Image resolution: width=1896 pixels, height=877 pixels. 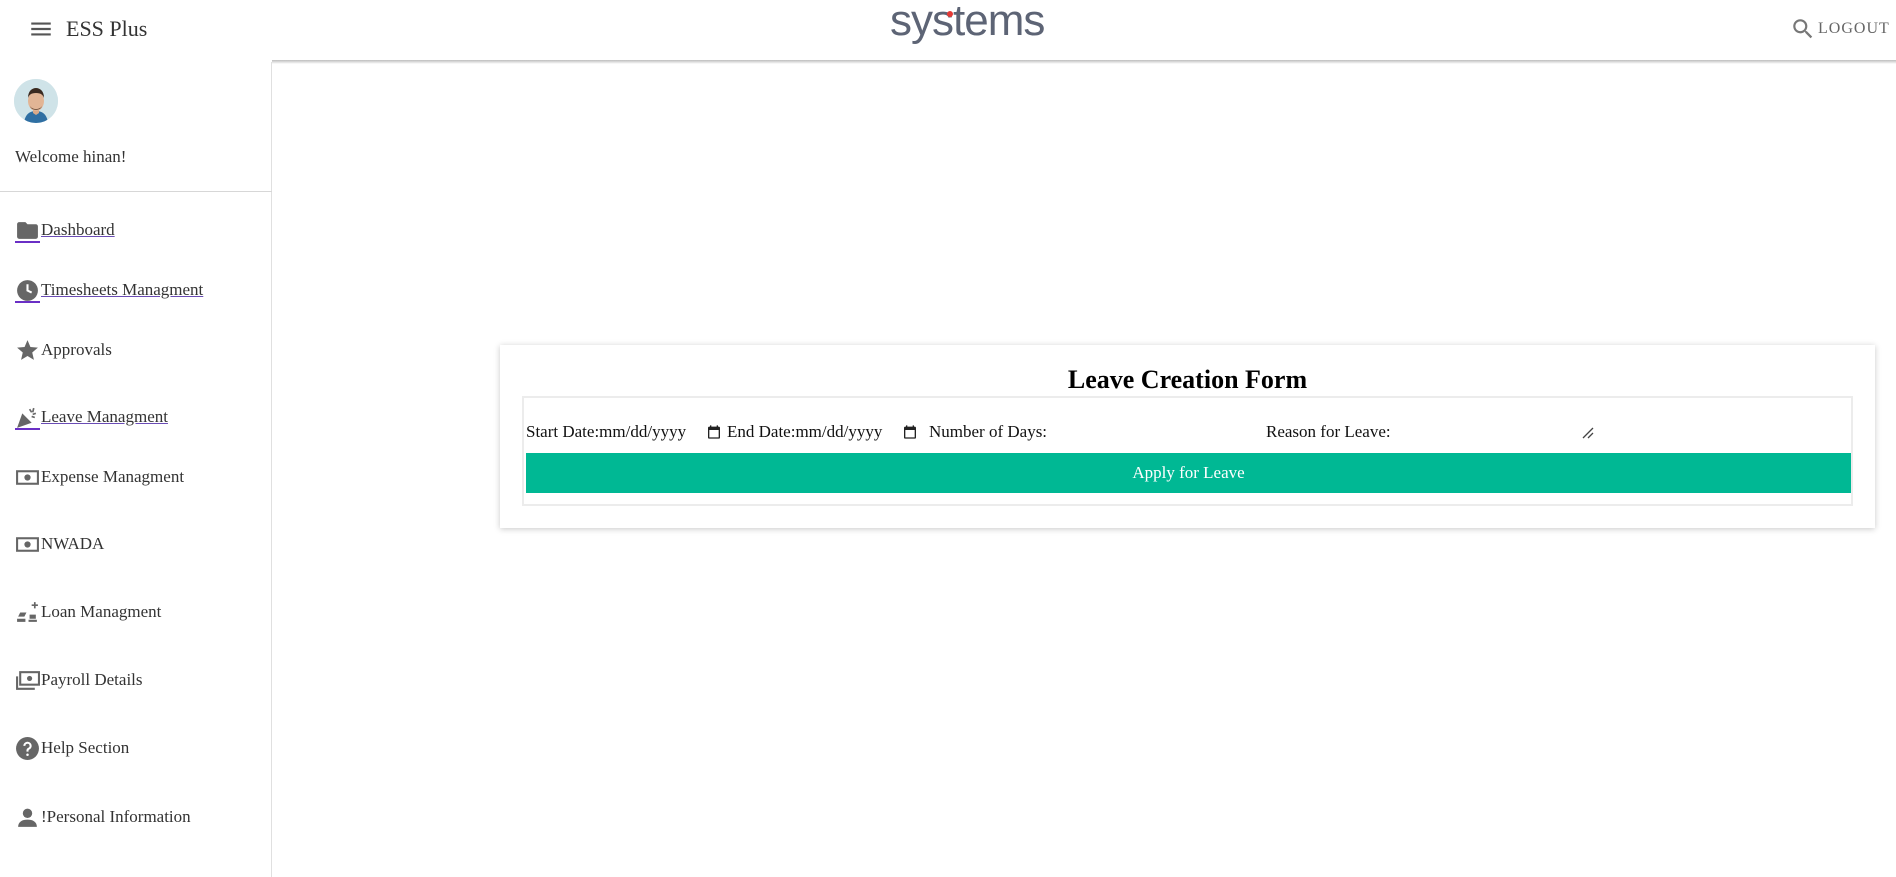 What do you see at coordinates (92, 679) in the screenshot?
I see `sidebar-item-label: Payroll Details` at bounding box center [92, 679].